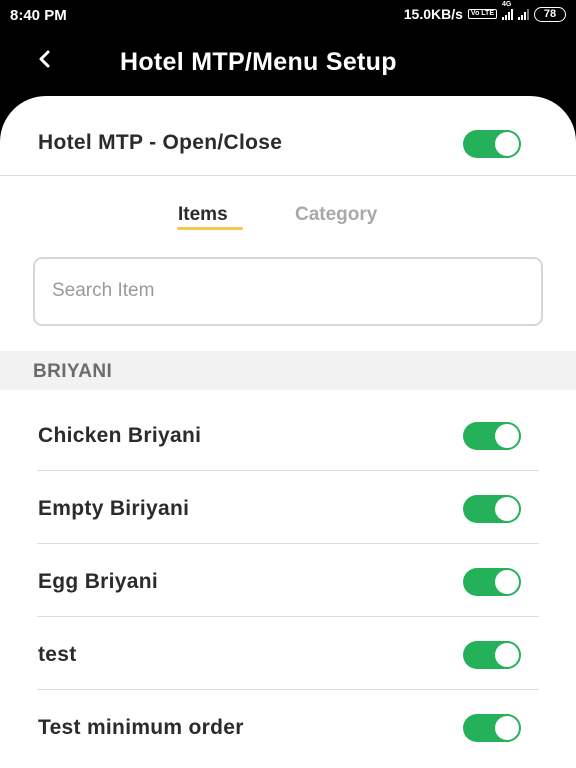  I want to click on category-title: BRIYANI, so click(73, 371).